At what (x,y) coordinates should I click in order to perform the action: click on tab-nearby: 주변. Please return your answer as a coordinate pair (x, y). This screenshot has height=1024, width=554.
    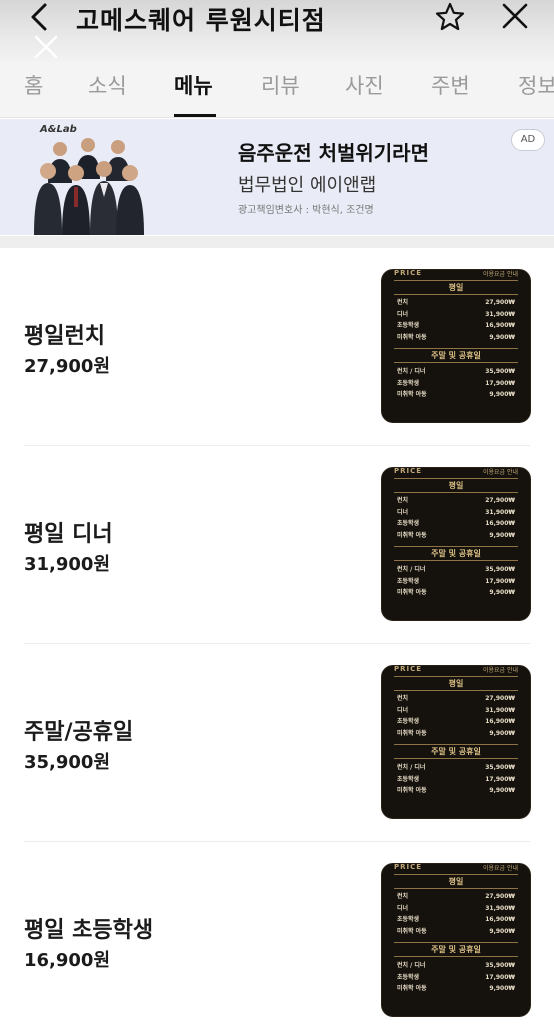
    Looking at the image, I should click on (450, 85).